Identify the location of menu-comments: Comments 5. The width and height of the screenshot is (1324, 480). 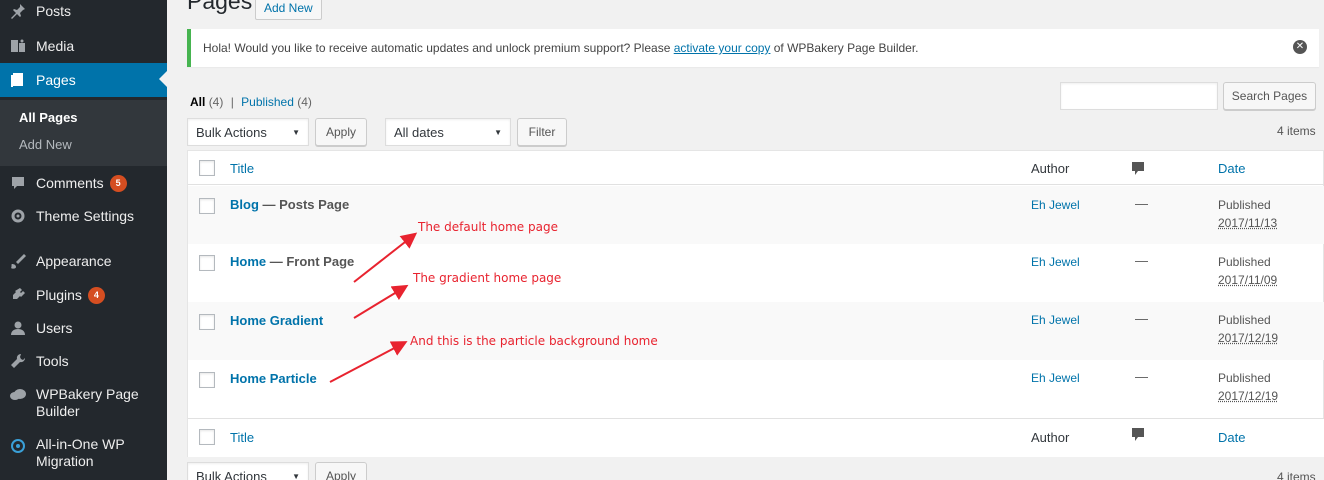
(83, 183).